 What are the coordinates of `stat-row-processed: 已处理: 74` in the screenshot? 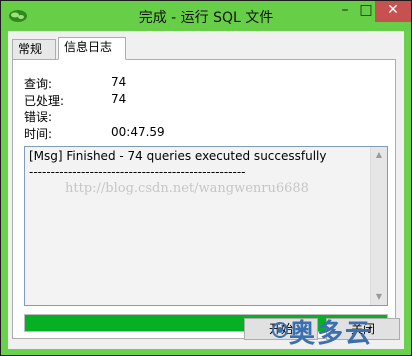 It's located at (124, 100).